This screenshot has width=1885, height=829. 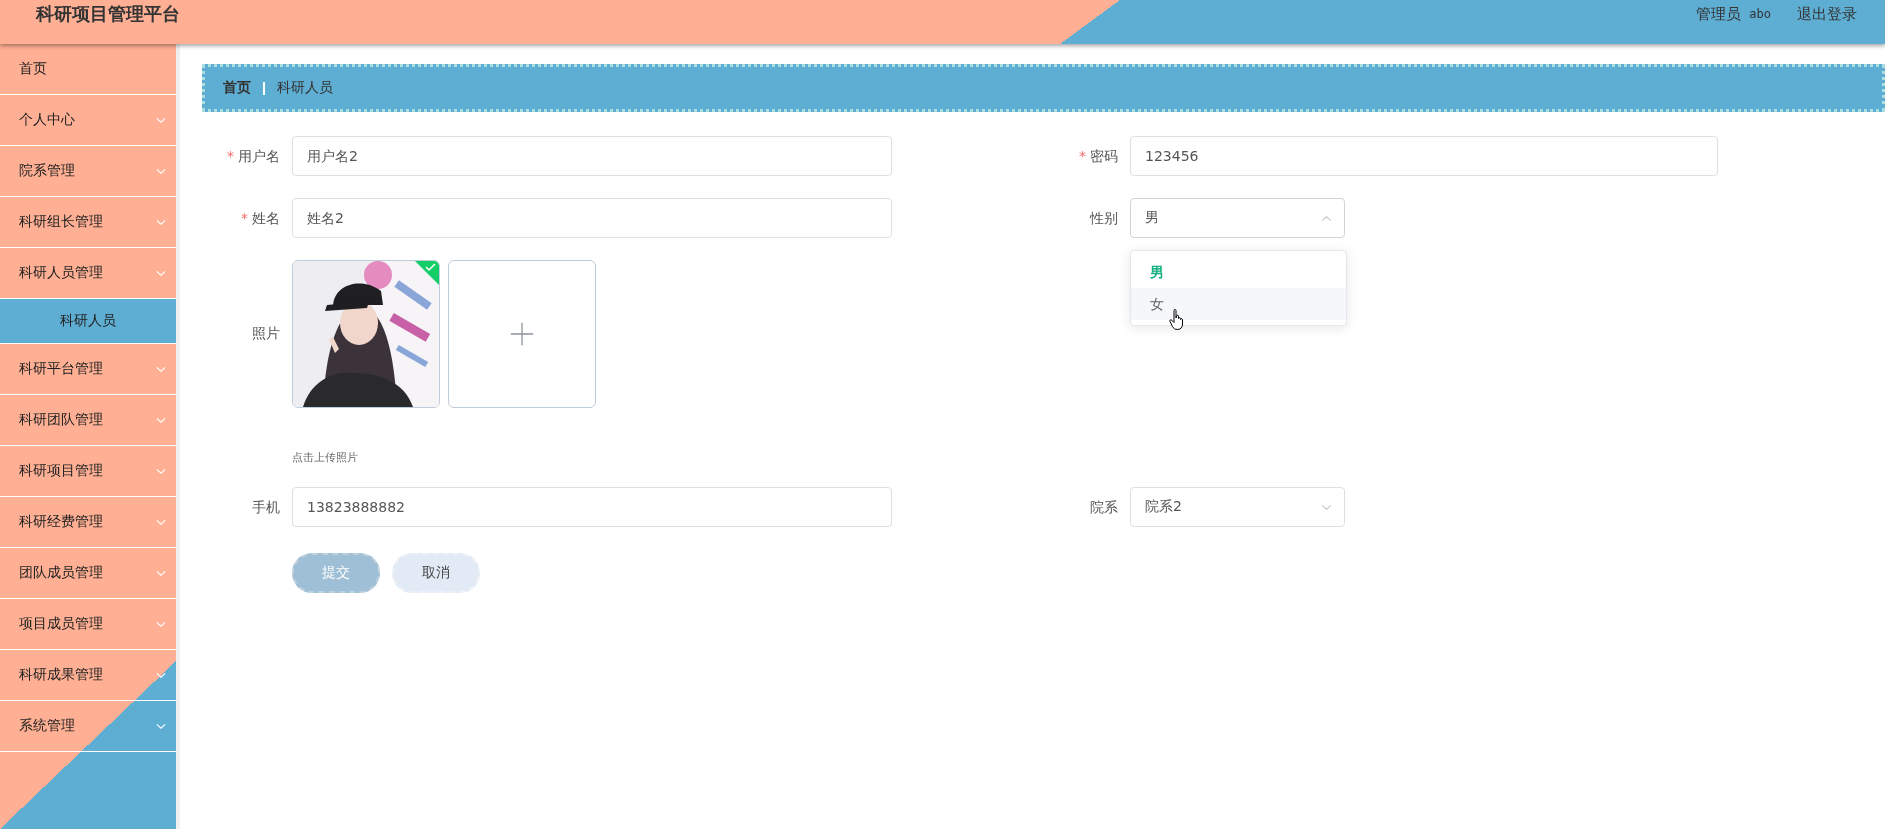 I want to click on sidebar-item: 团队成员管理, so click(x=88, y=573).